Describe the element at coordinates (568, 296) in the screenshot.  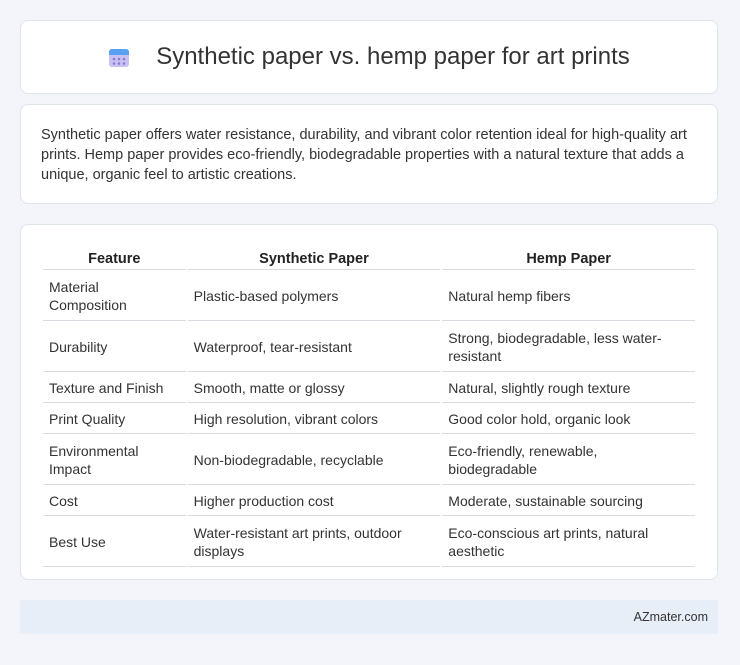
I see `hemp-cell: Natural hemp fibers` at that location.